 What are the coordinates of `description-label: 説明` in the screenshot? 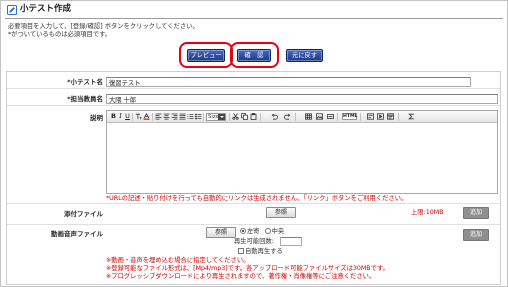 It's located at (96, 118).